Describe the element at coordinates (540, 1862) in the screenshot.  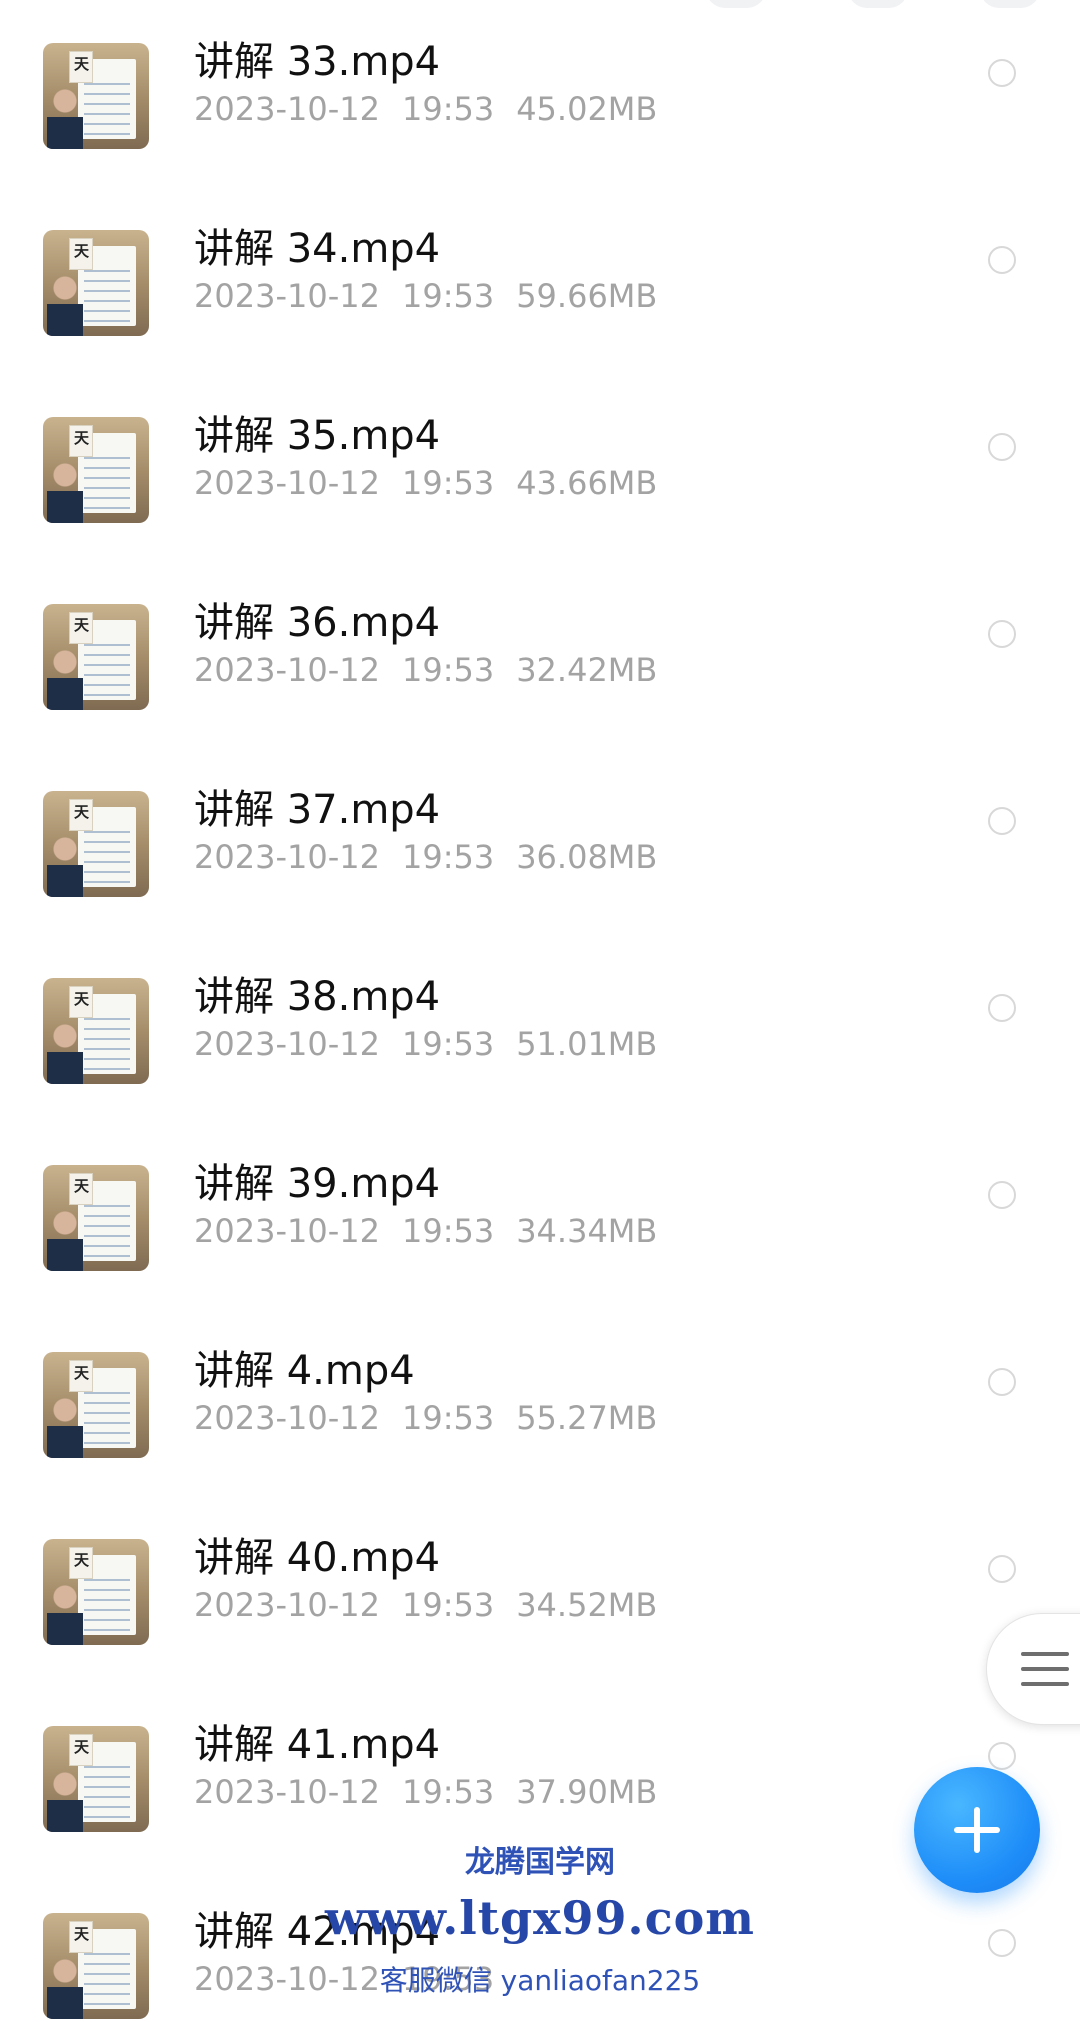
I see `watermark-title: 龙腾国学网` at that location.